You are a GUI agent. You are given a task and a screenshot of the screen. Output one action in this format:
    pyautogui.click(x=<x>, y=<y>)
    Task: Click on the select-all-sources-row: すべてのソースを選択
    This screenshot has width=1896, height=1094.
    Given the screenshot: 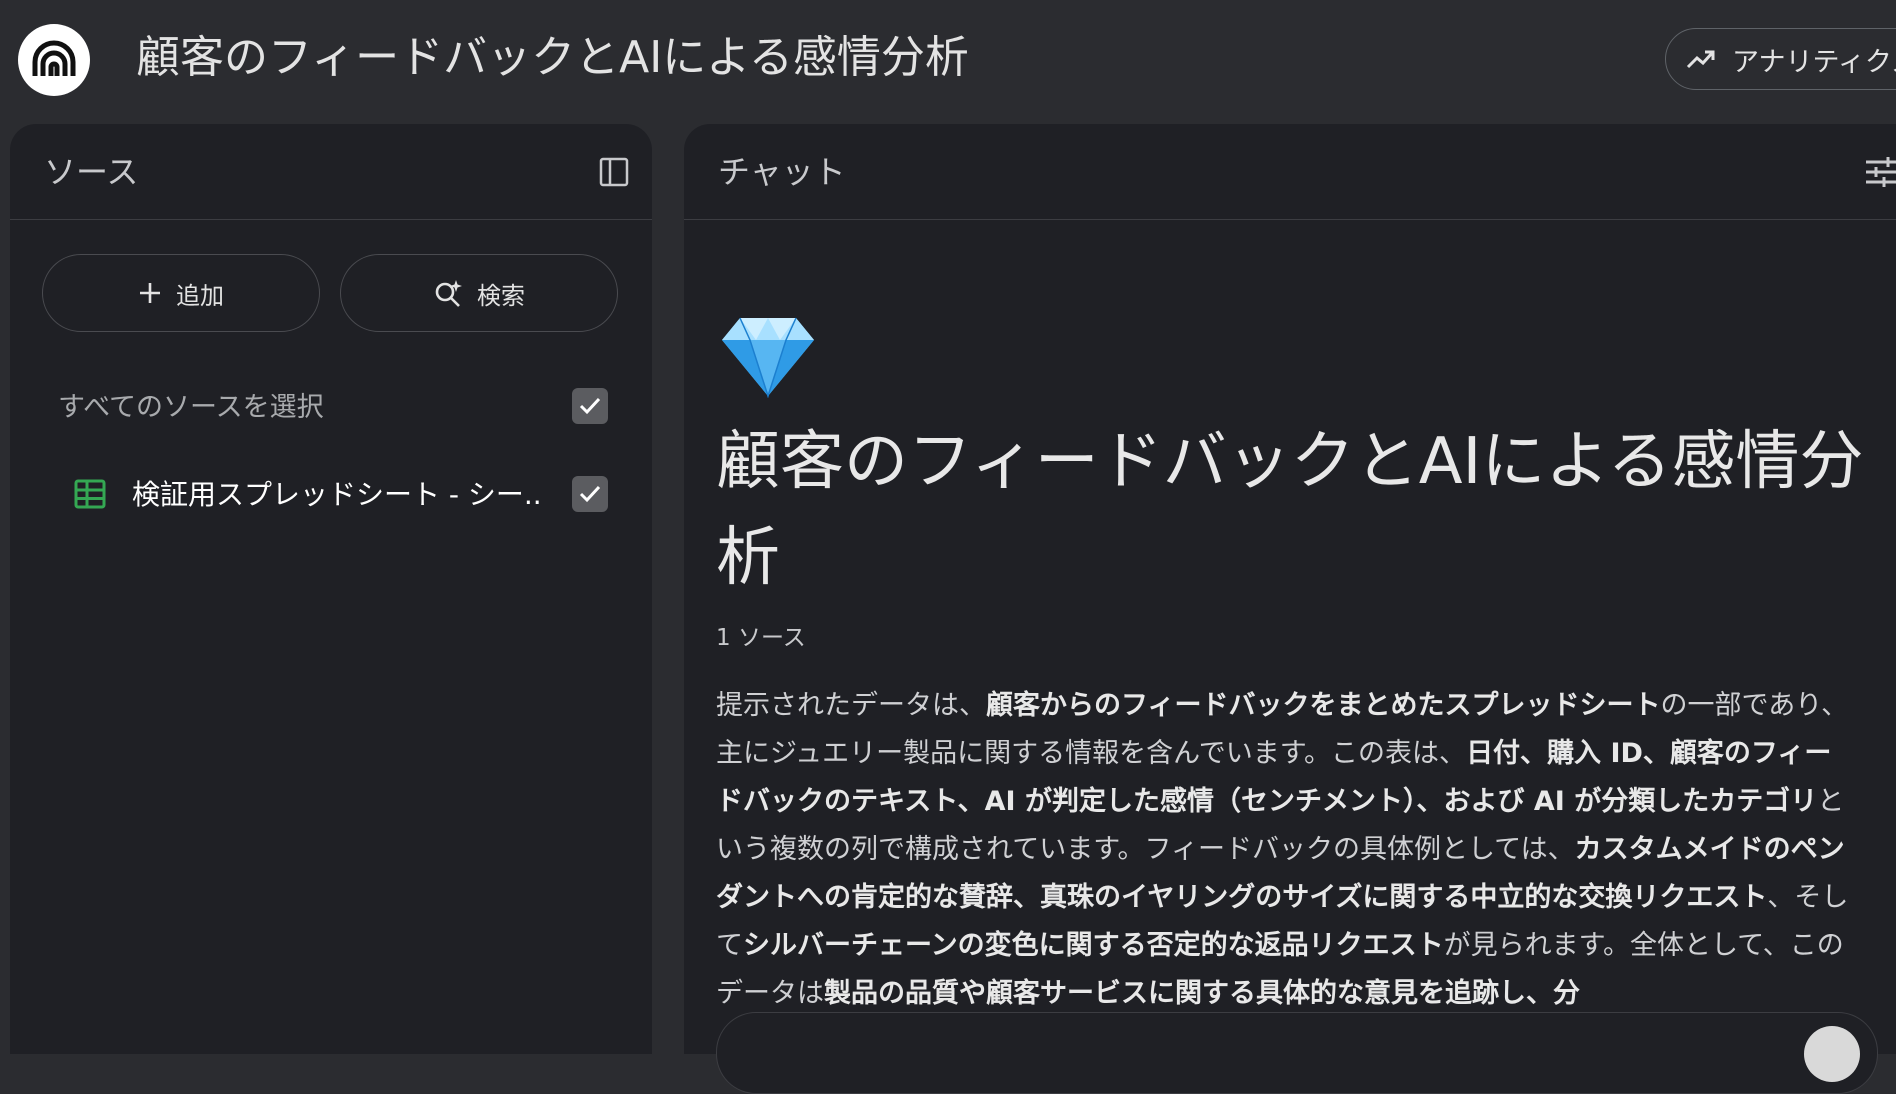 What is the action you would take?
    pyautogui.click(x=338, y=407)
    